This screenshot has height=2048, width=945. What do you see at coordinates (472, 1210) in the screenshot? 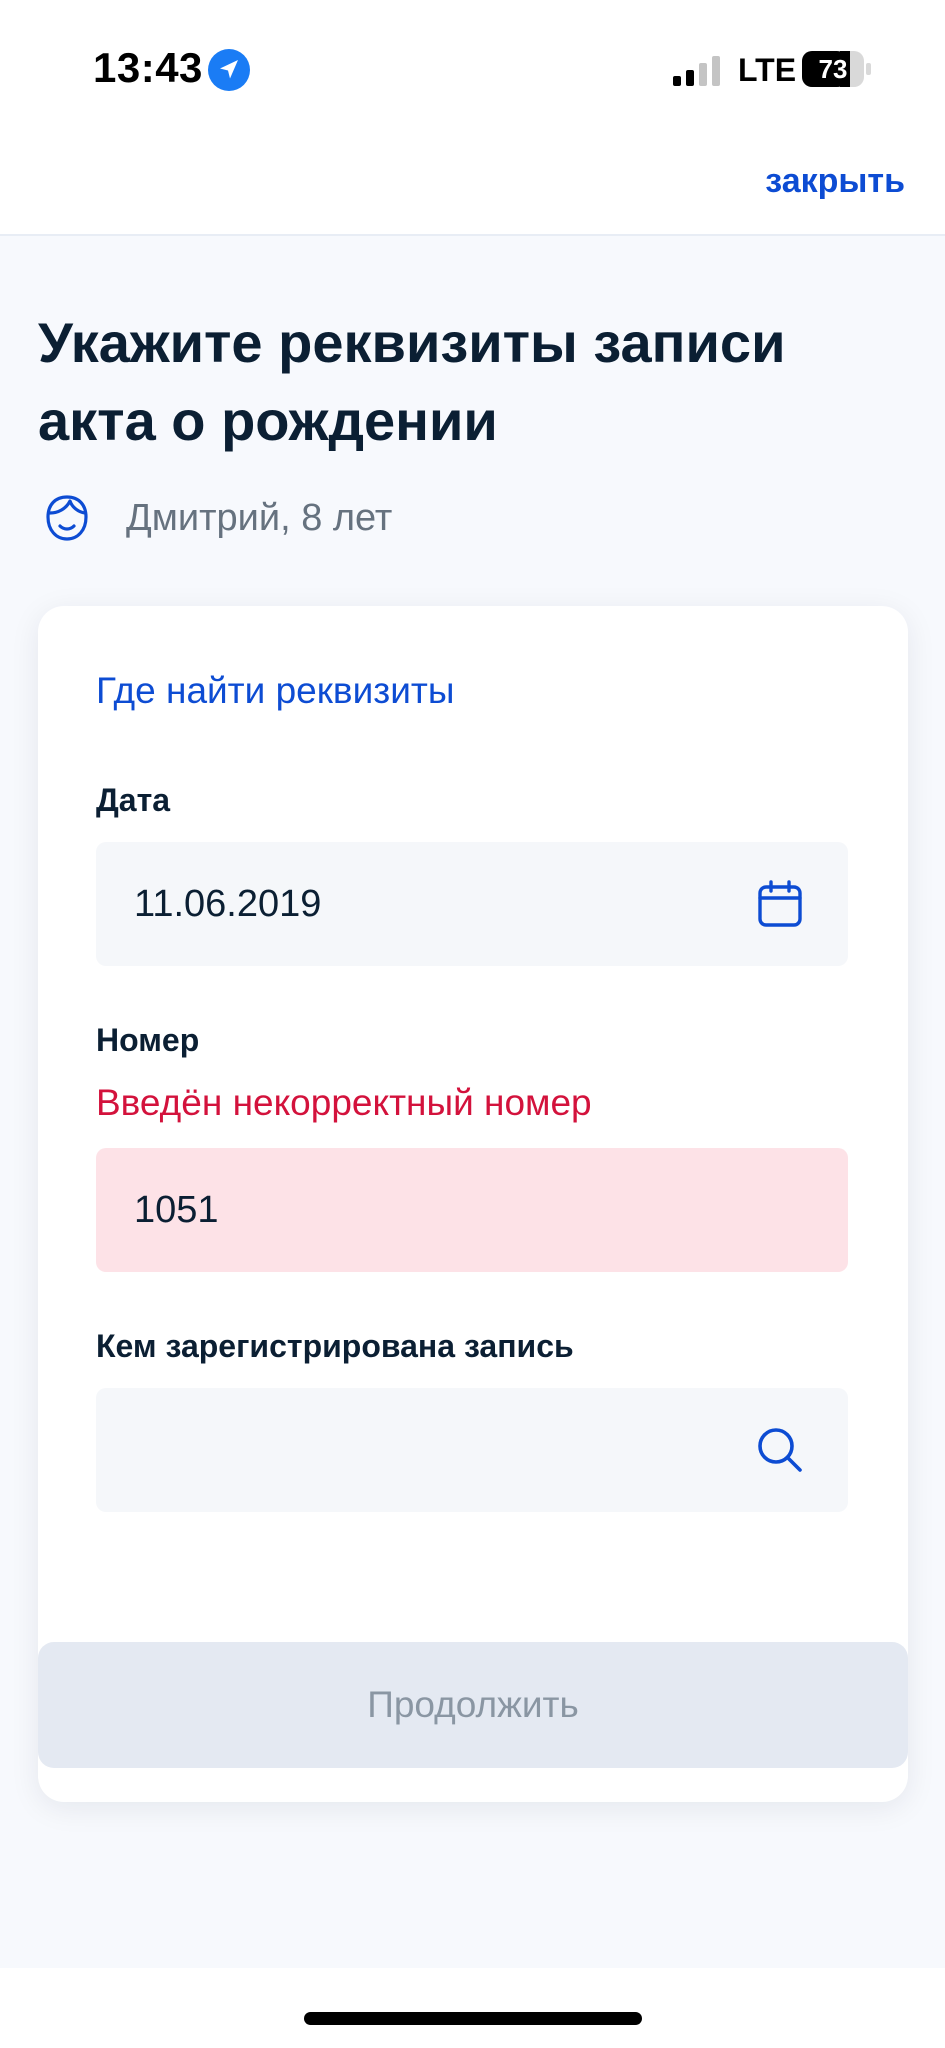
I see `number-input: 1051` at bounding box center [472, 1210].